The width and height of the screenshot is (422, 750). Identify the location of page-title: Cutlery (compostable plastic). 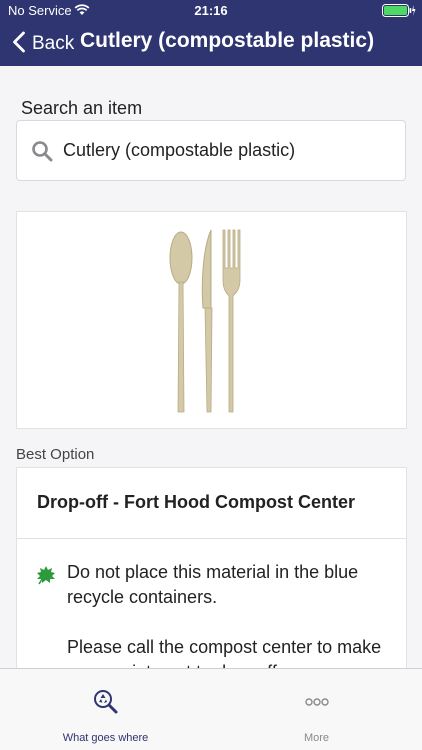
(227, 40).